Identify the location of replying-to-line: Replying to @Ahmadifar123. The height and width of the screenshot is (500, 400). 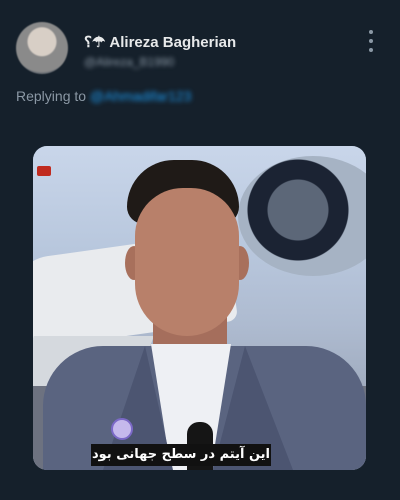
(103, 96).